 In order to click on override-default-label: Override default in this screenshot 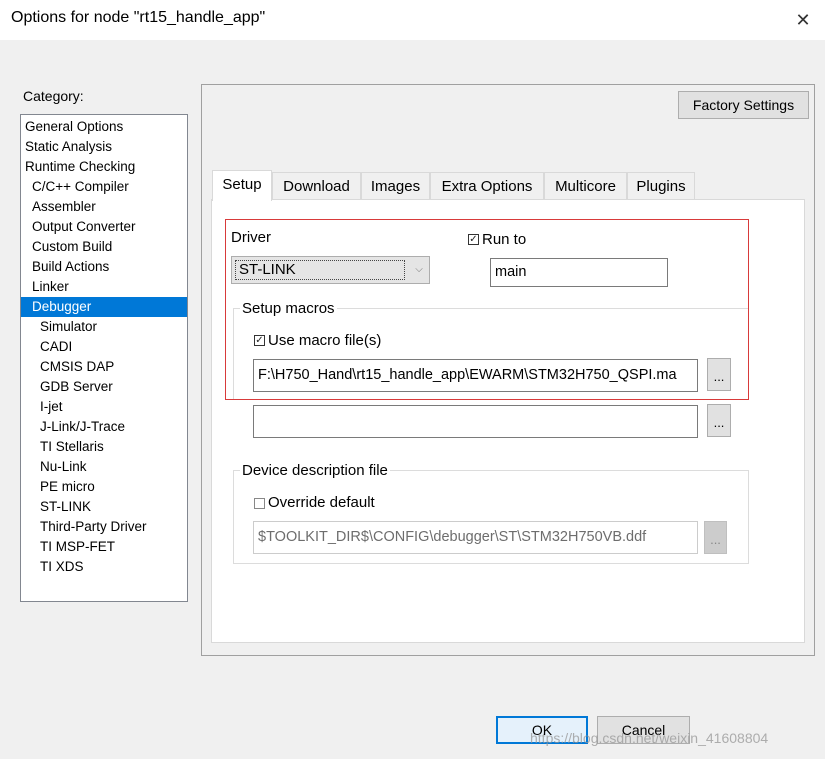, I will do `click(321, 502)`.